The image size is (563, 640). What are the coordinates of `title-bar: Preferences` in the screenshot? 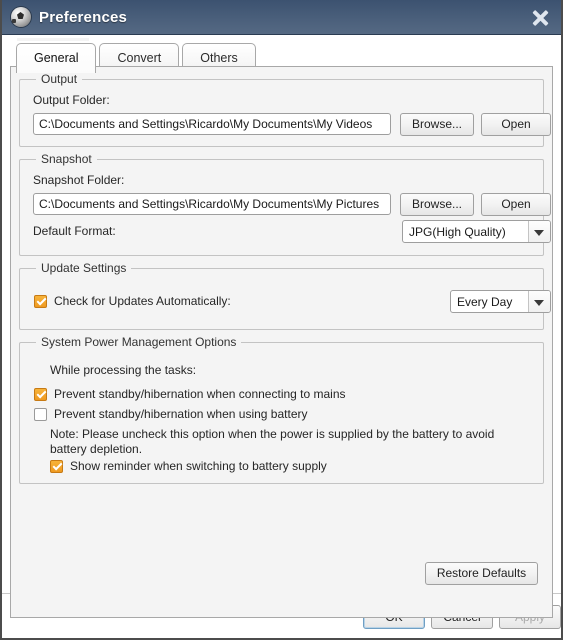 It's located at (281, 17).